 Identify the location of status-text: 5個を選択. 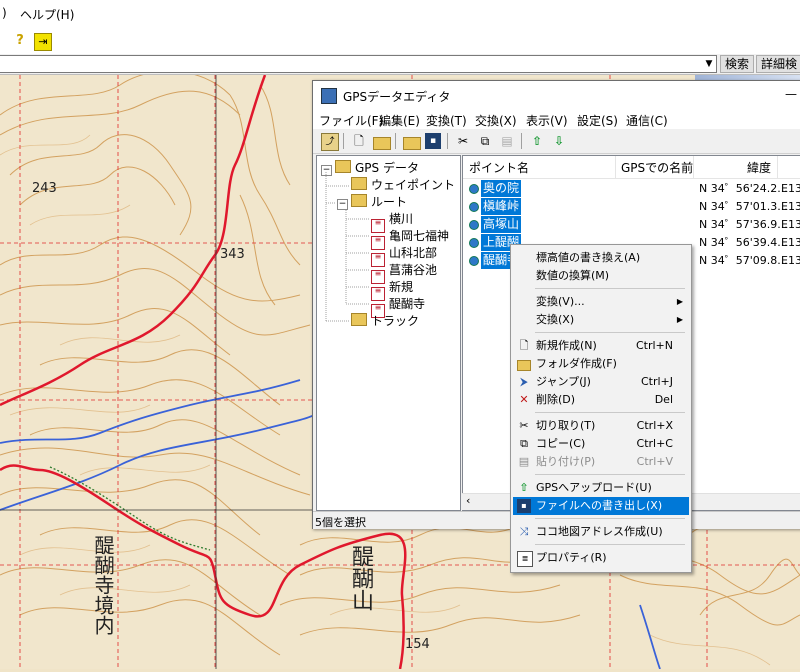
(340, 522).